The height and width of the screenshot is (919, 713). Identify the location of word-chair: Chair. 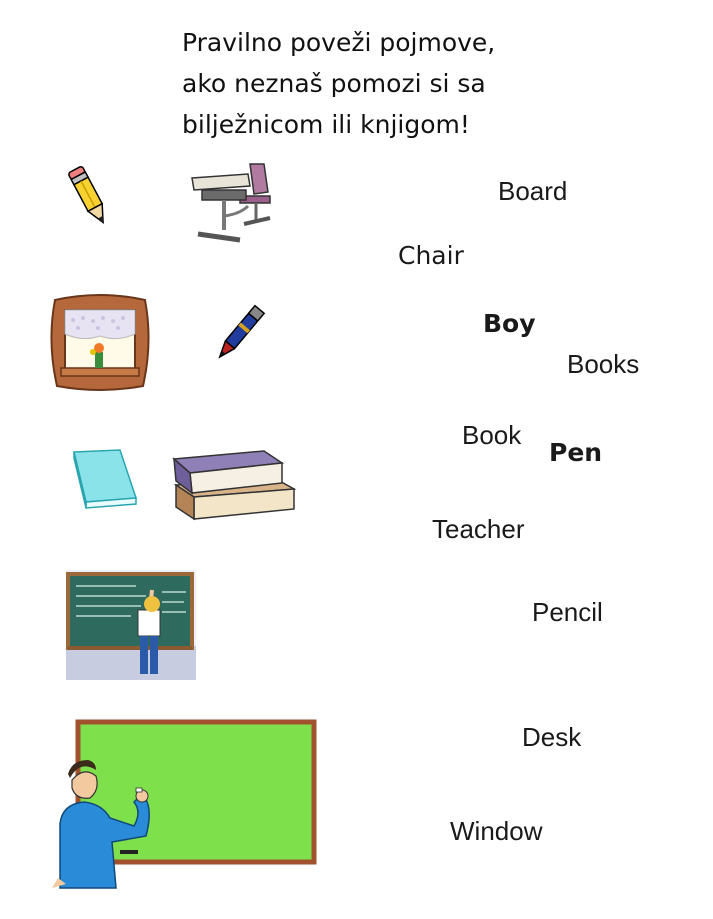
(431, 255).